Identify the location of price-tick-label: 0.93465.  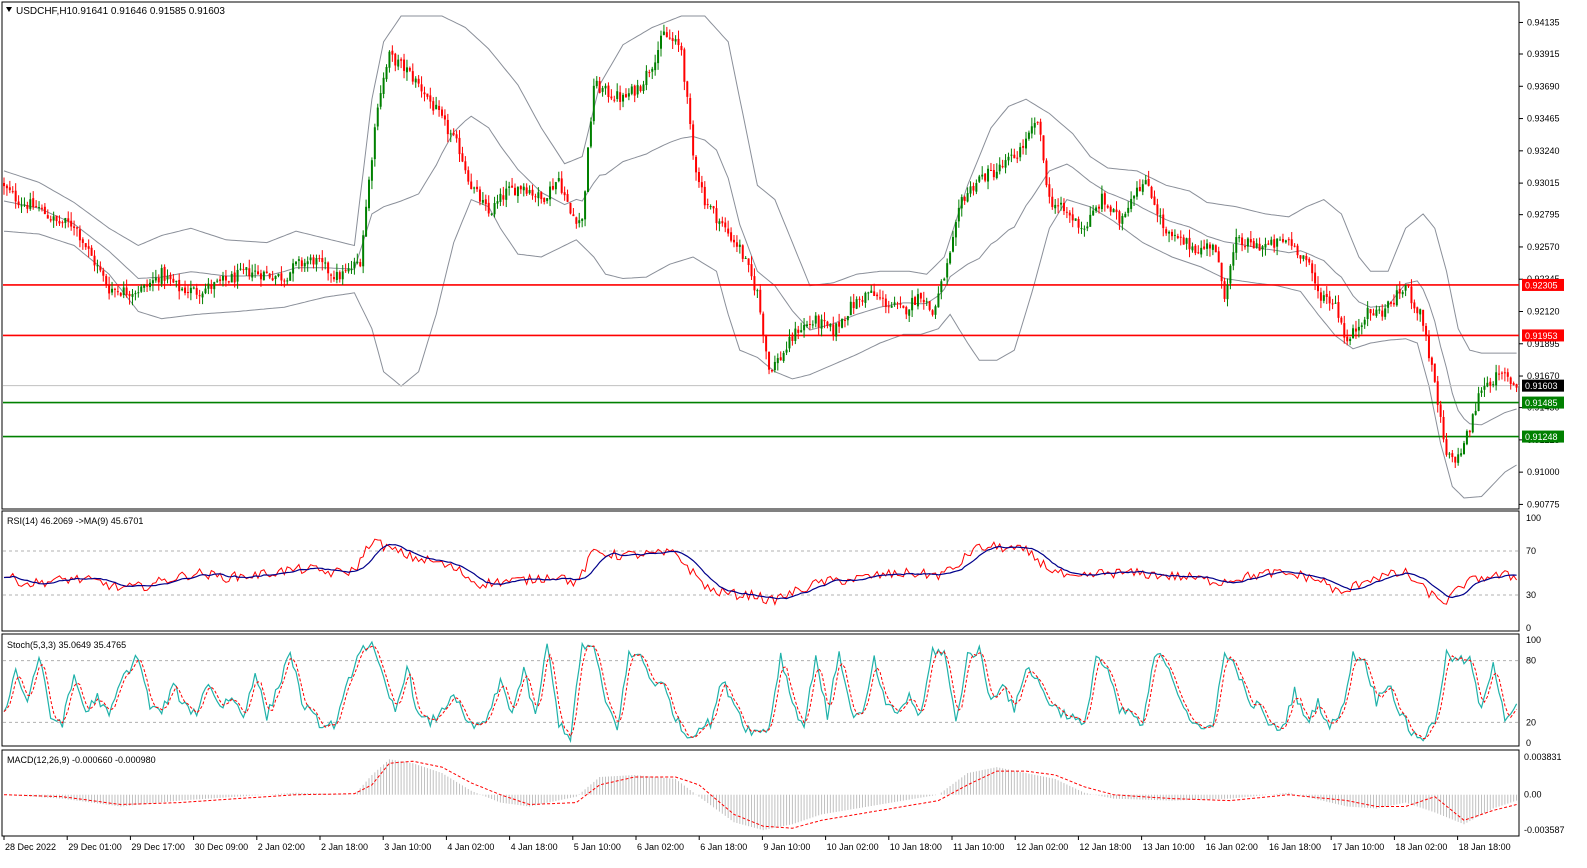
(1543, 119).